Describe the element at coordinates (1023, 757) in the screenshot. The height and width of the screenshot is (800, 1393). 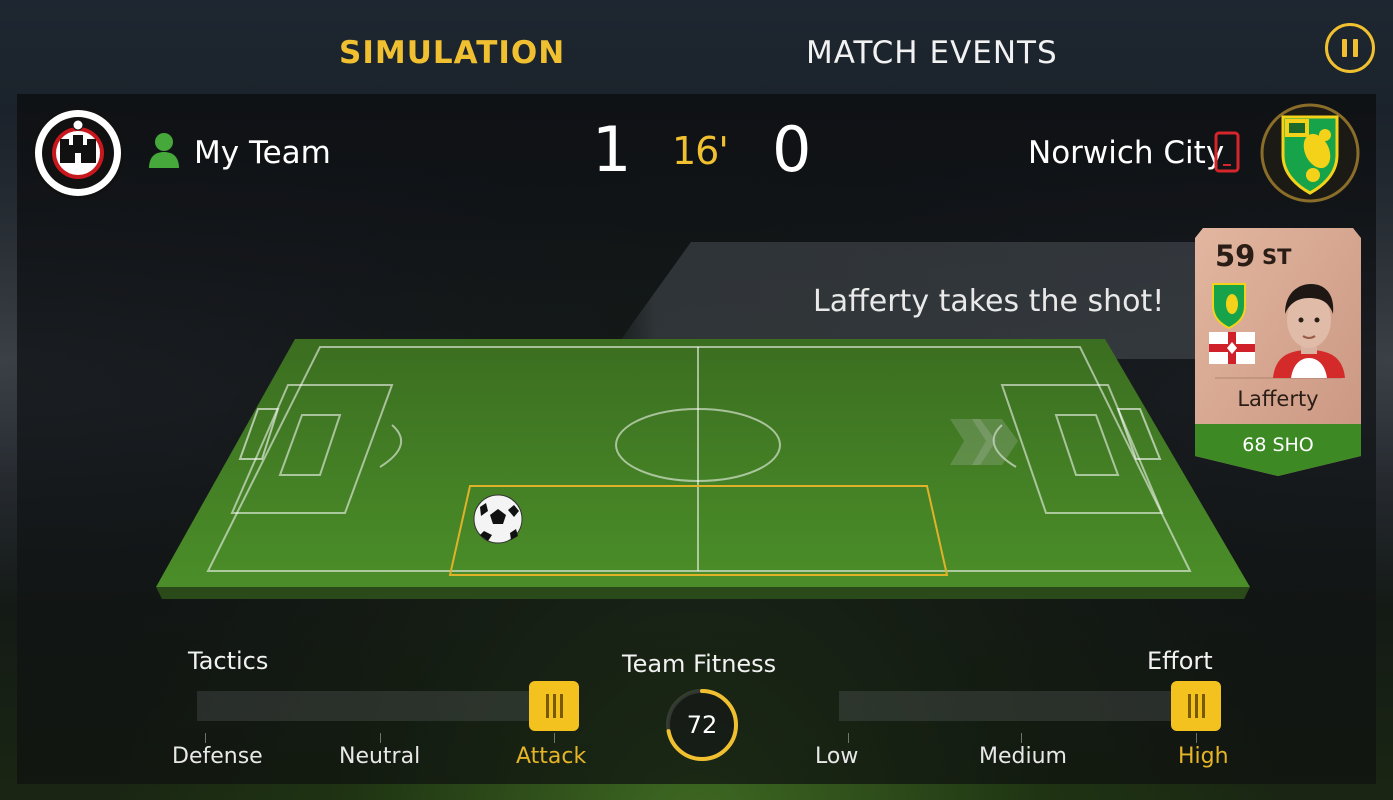
I see `effort-option-medium: Medium` at that location.